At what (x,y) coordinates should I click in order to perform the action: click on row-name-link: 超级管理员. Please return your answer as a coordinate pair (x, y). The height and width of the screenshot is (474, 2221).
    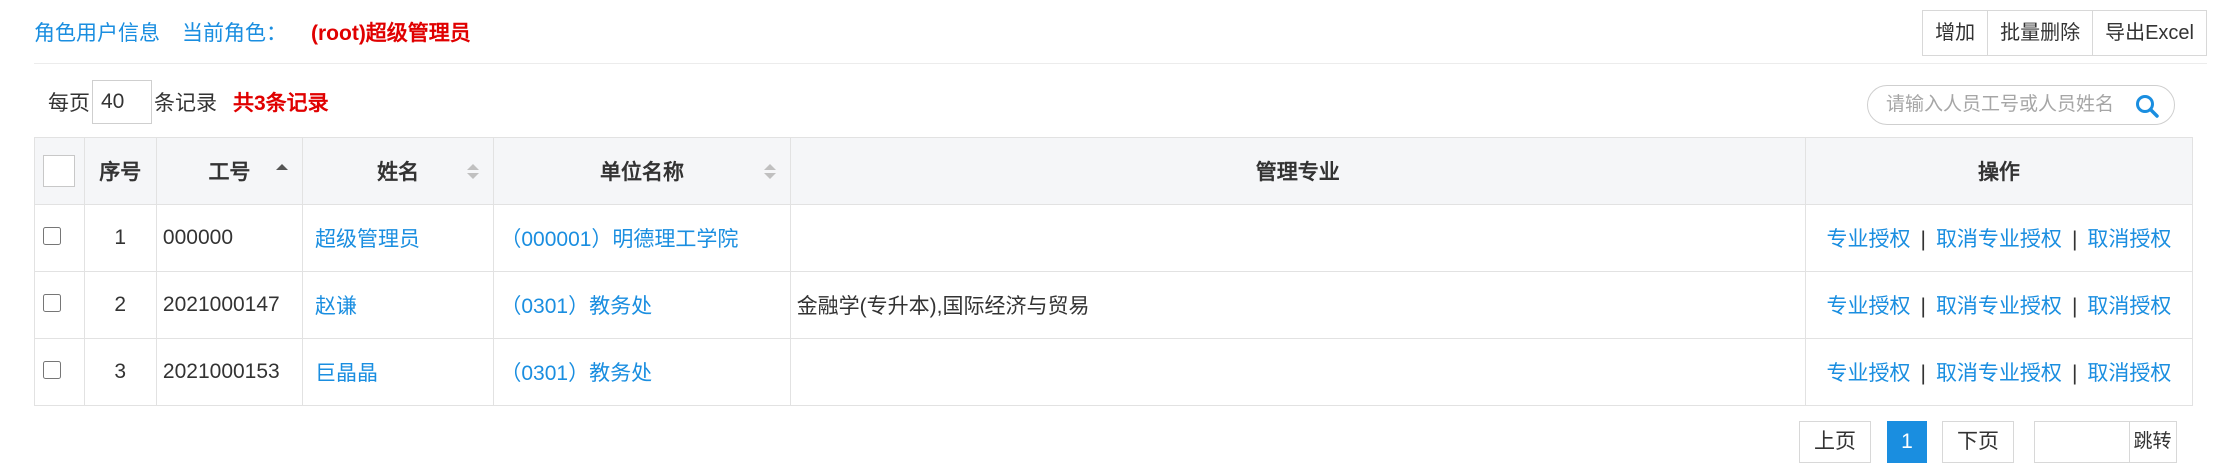
    Looking at the image, I should click on (367, 239).